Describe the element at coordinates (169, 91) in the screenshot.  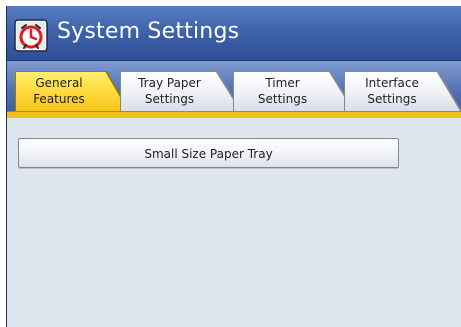
I see `tab-tray-paper-settings-label: Tray Paper Settings` at that location.